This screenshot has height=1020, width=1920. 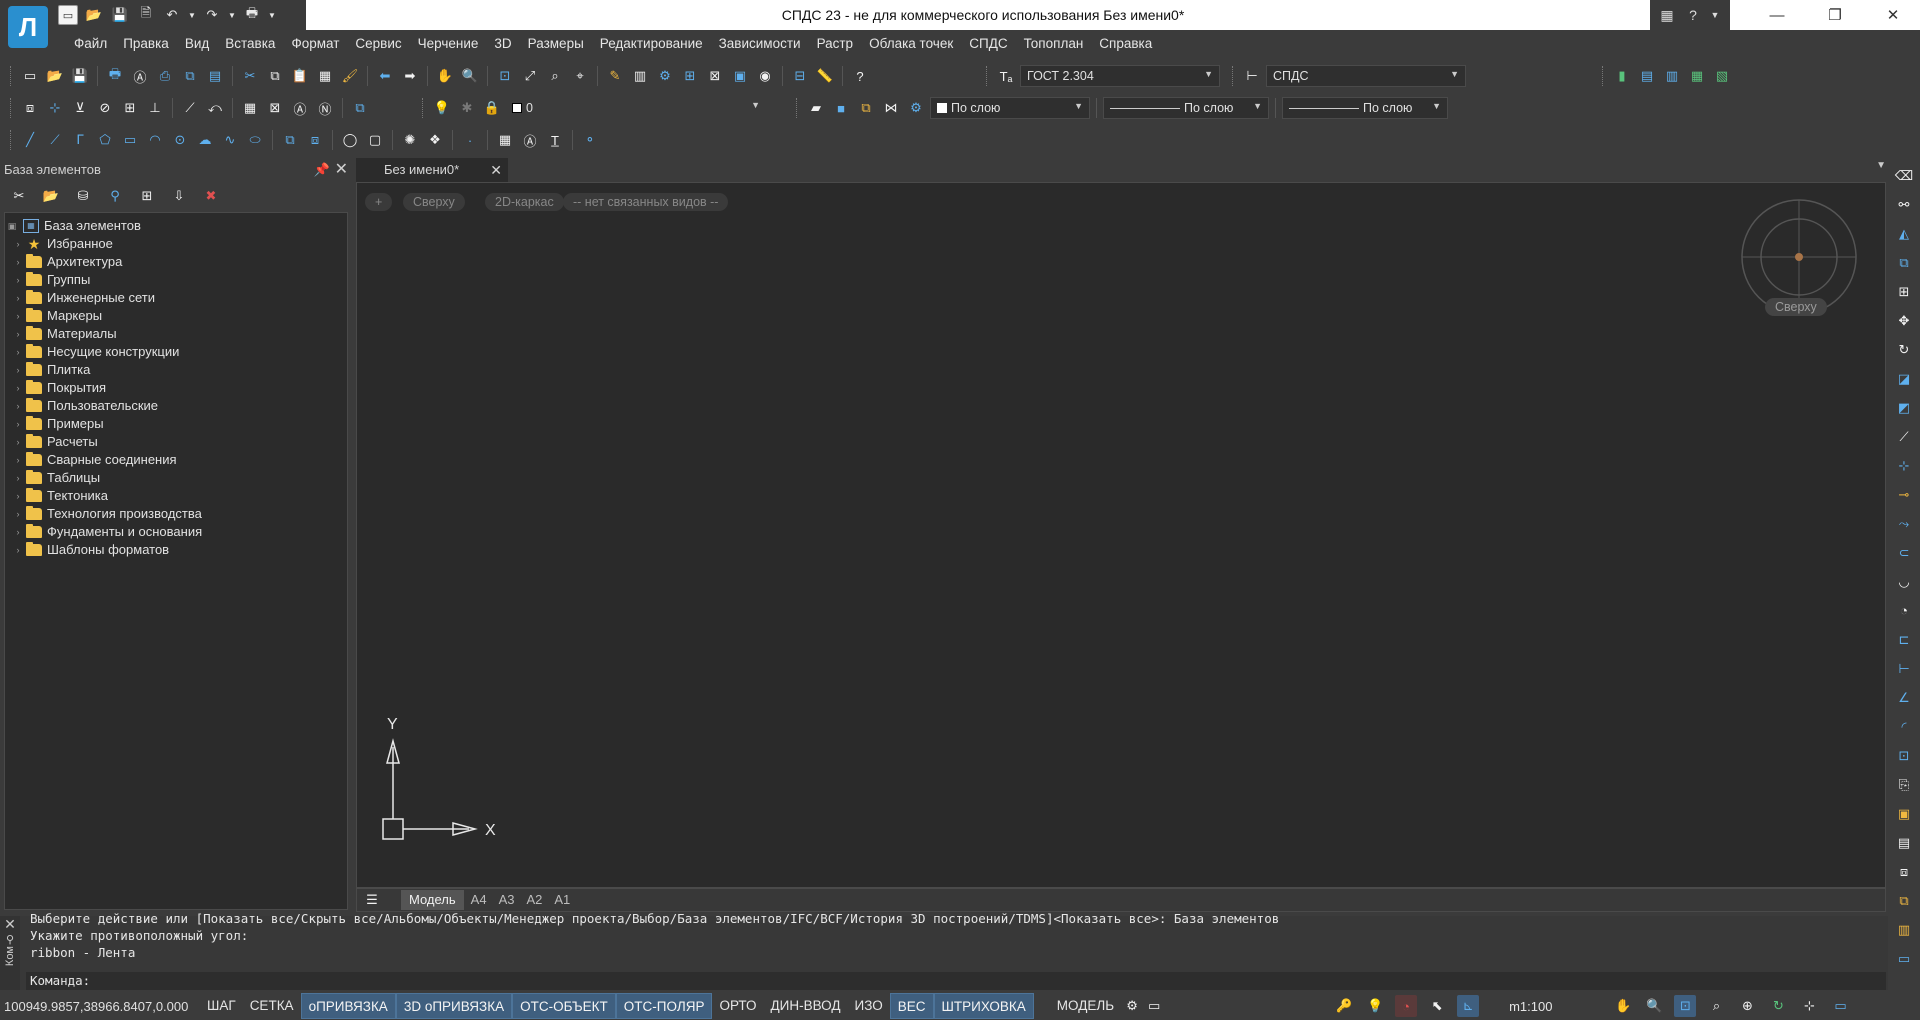 I want to click on color-select: По слою ▼, so click(x=1010, y=108).